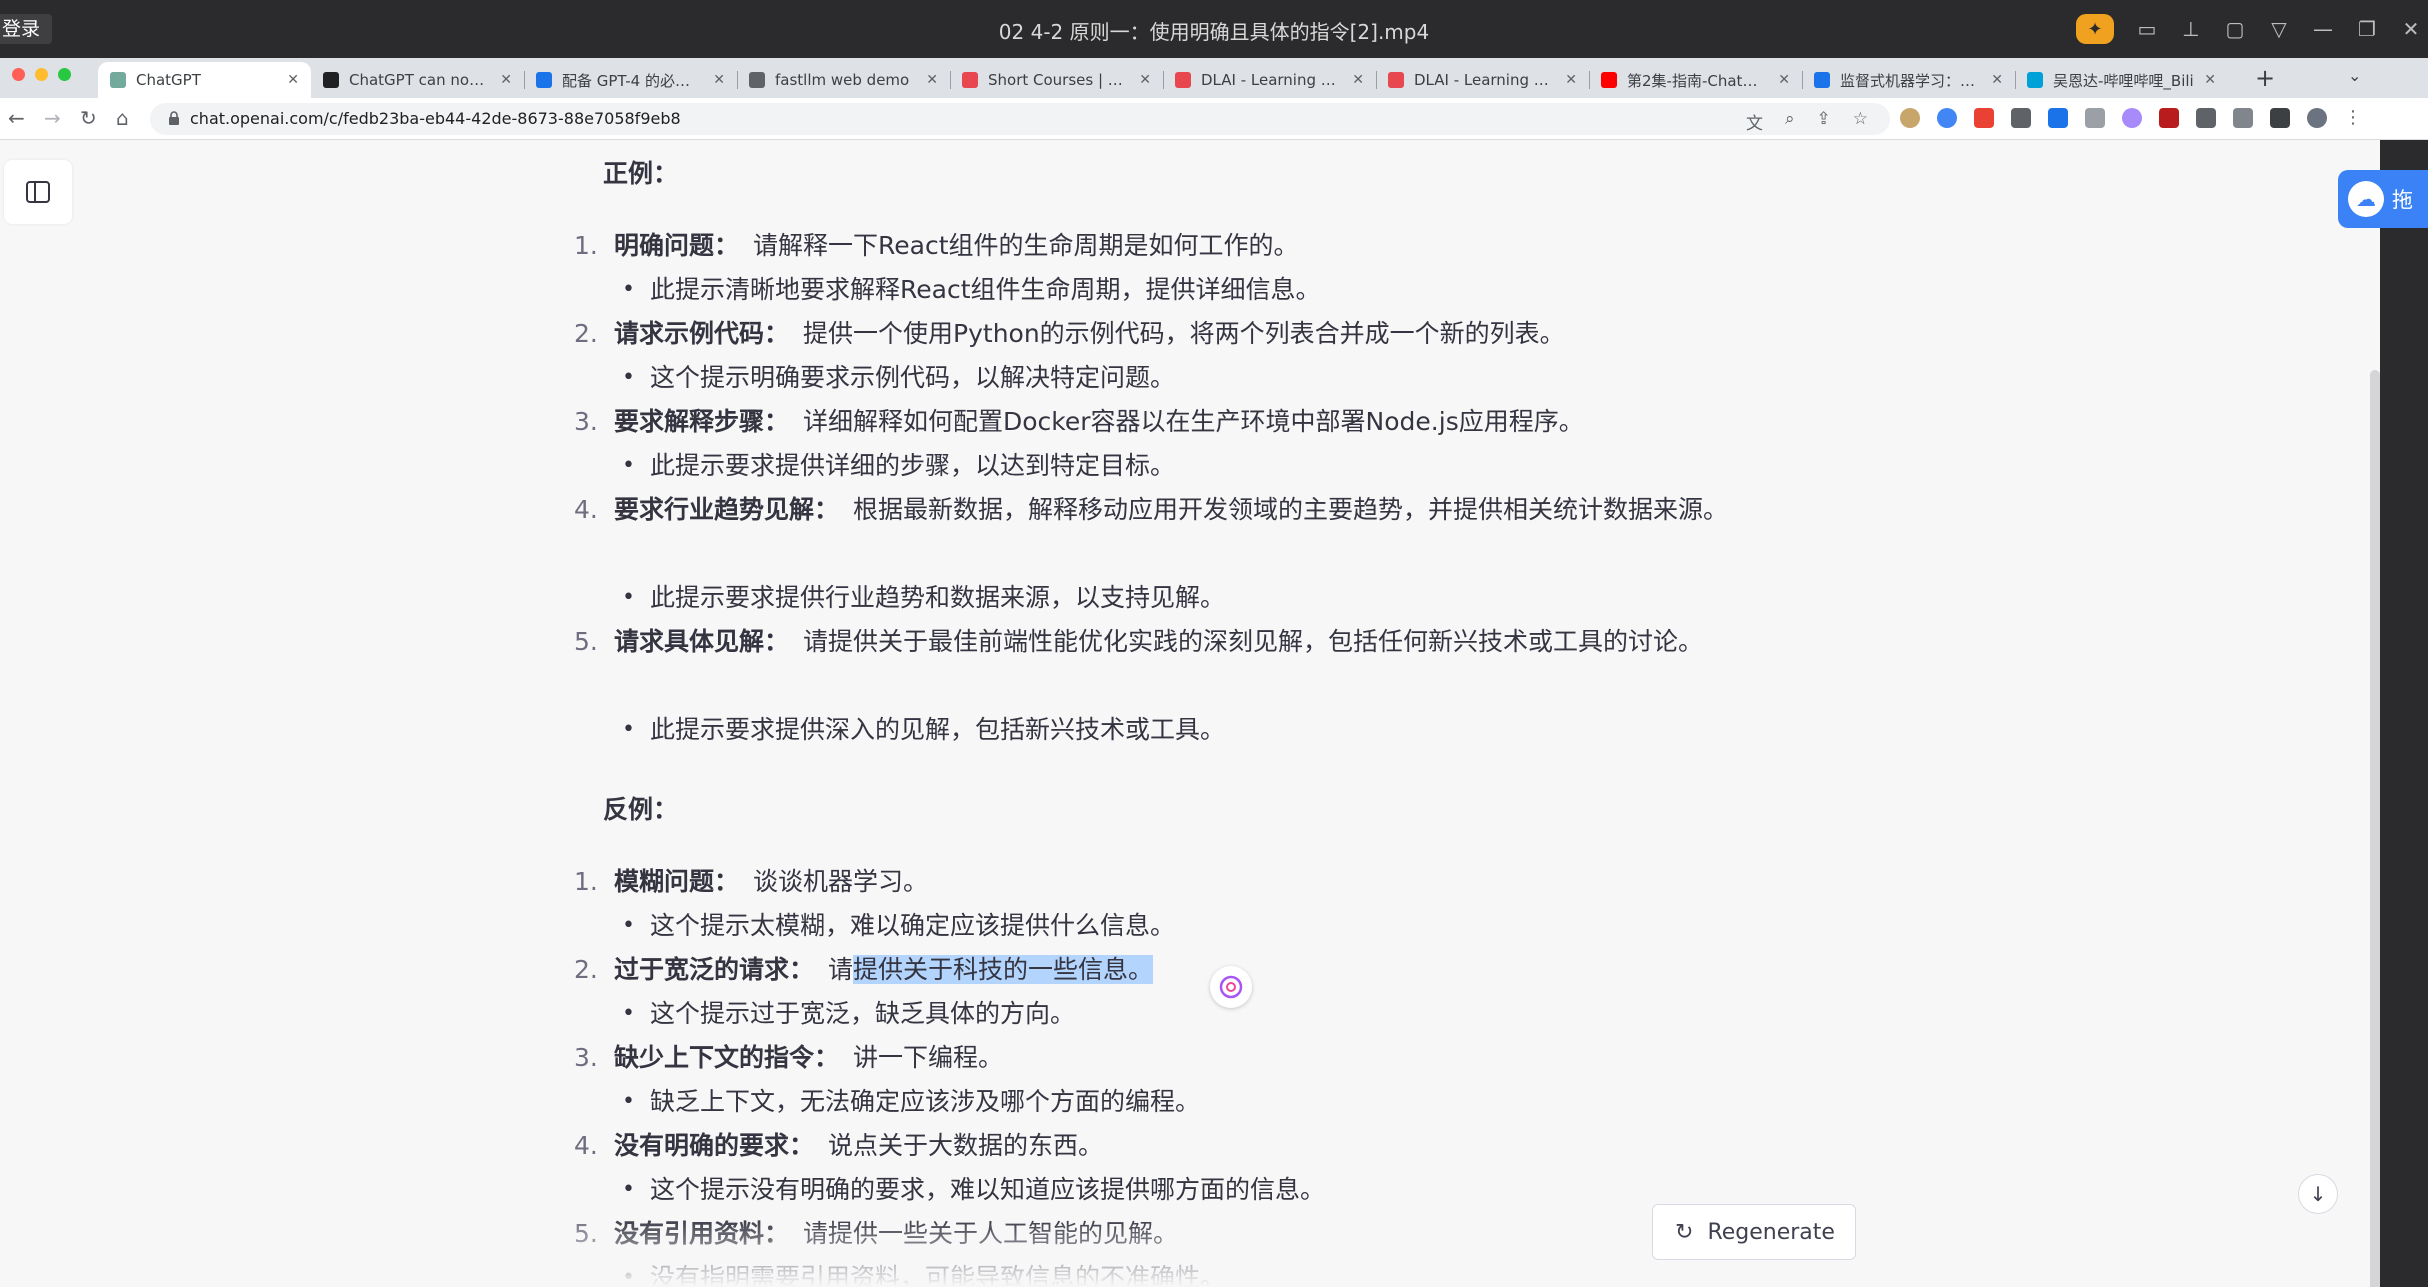  I want to click on regenerate-button: ↻ Regenerate, so click(1754, 1232).